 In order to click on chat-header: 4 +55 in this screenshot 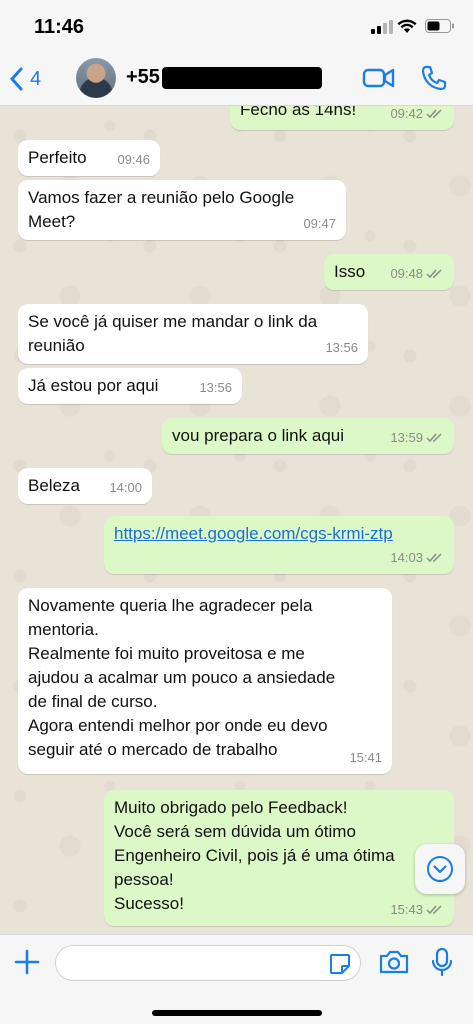, I will do `click(236, 79)`.